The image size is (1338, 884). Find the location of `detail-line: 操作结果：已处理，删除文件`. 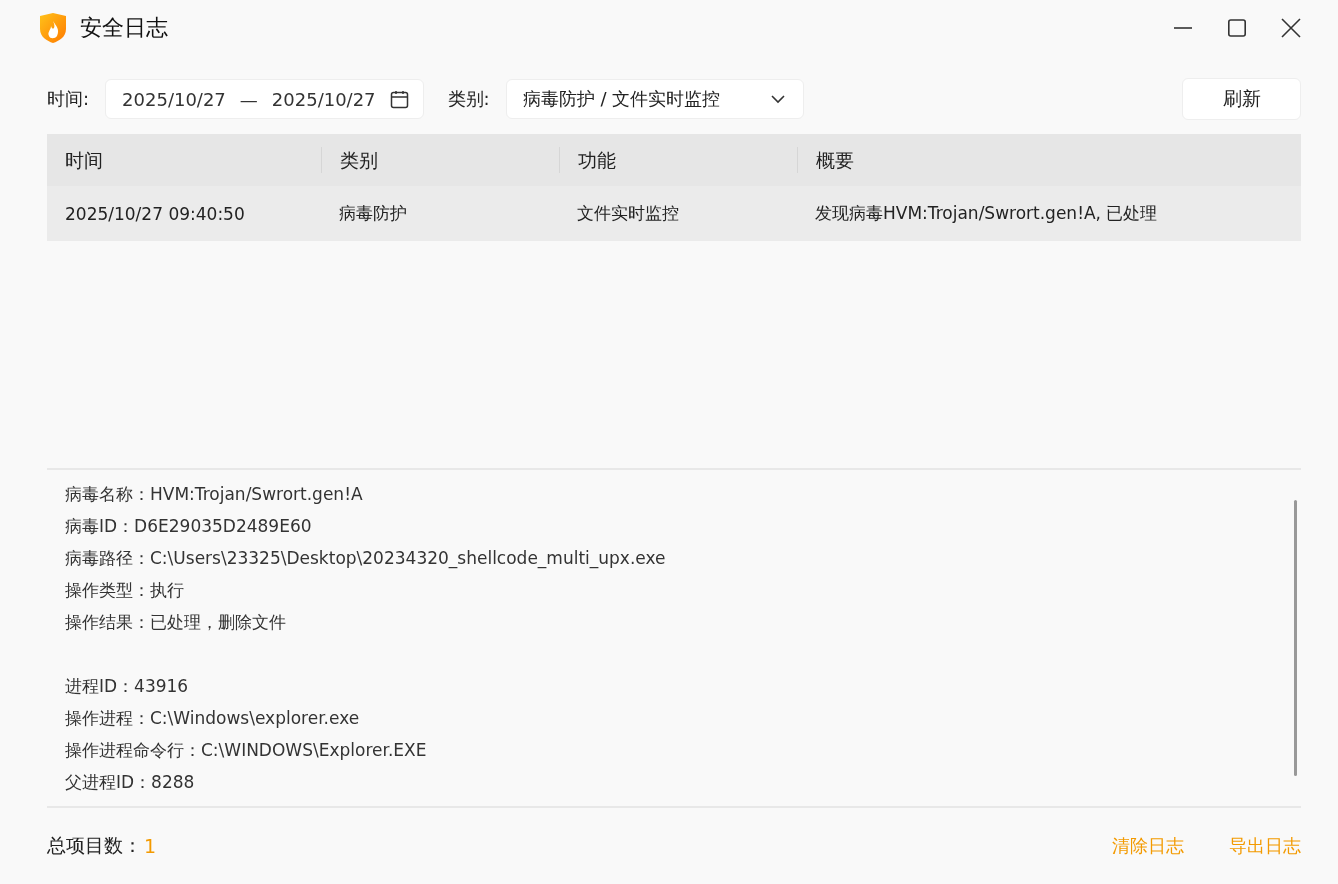

detail-line: 操作结果：已处理，删除文件 is located at coordinates (176, 622).